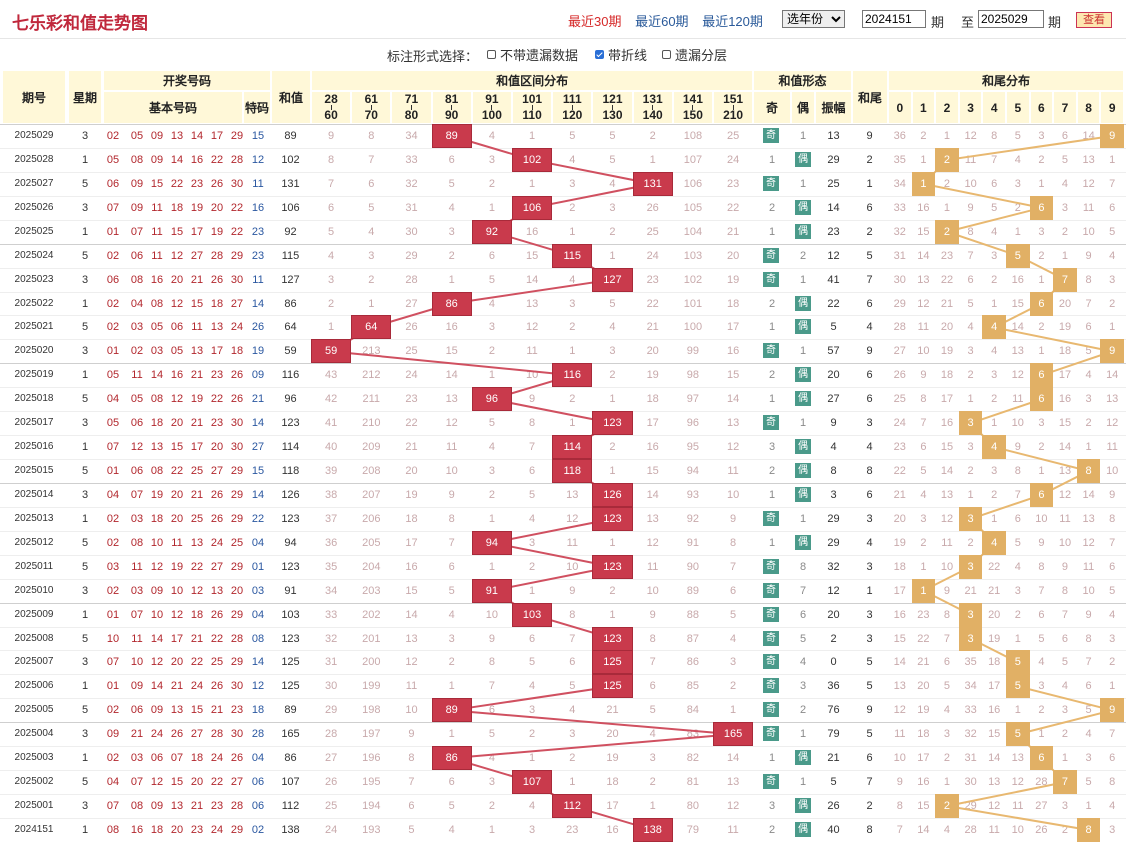 This screenshot has width=1126, height=842. What do you see at coordinates (1041, 829) in the screenshot?
I see `tail-miss-cell: 26` at bounding box center [1041, 829].